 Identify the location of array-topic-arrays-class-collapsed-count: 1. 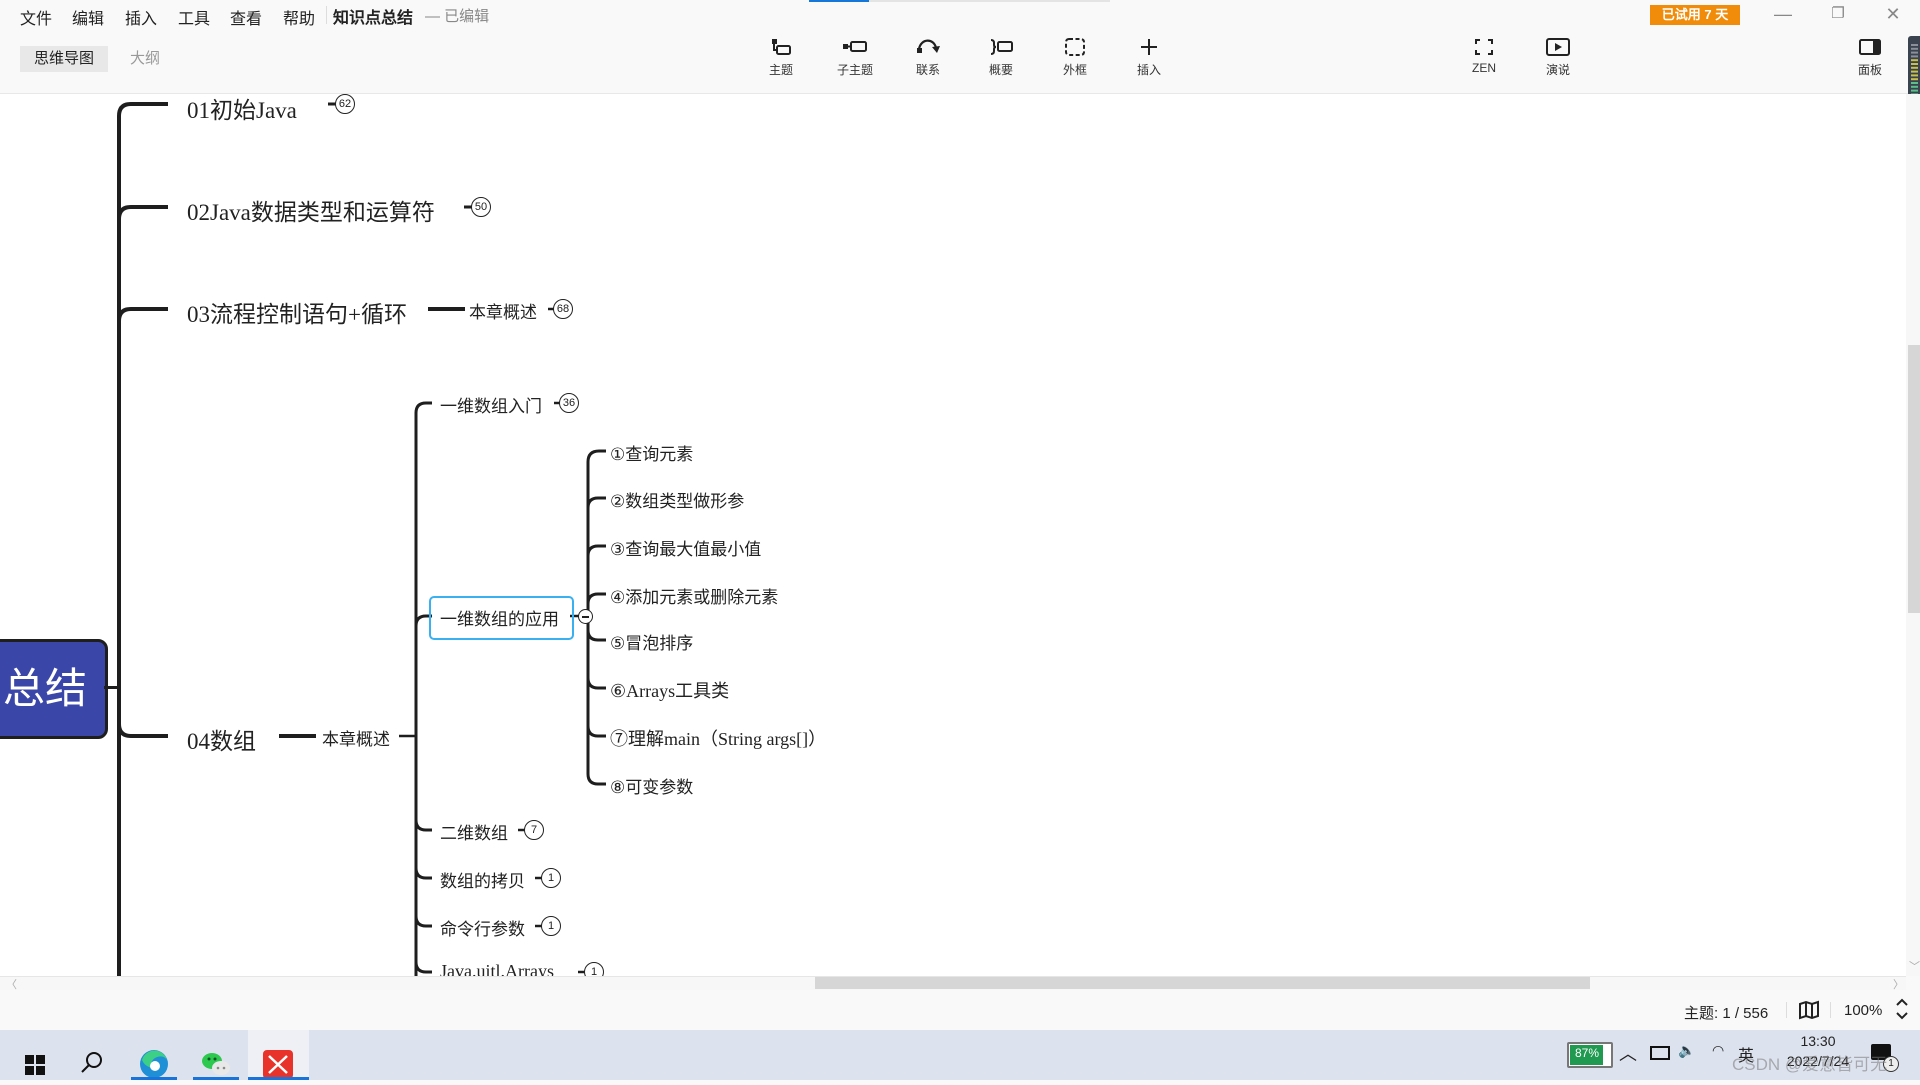
(594, 969).